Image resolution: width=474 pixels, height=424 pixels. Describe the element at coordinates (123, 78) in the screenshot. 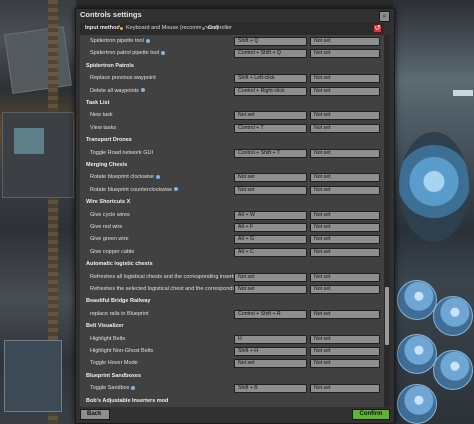

I see `control-label: Replace previous waypoint` at that location.